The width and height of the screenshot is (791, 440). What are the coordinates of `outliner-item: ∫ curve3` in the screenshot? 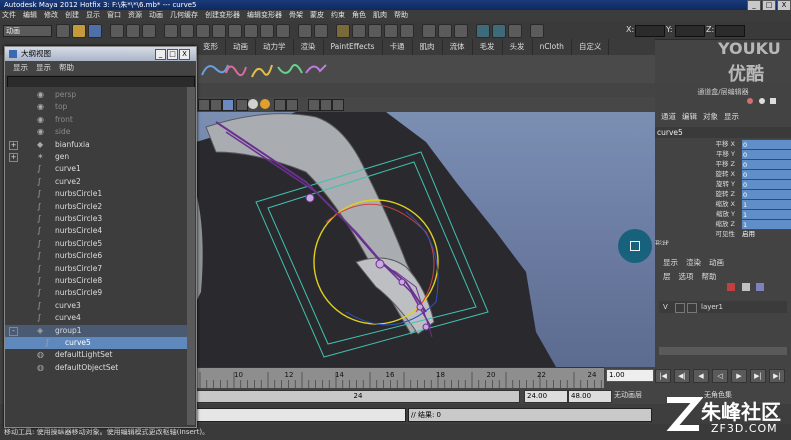 It's located at (96, 306).